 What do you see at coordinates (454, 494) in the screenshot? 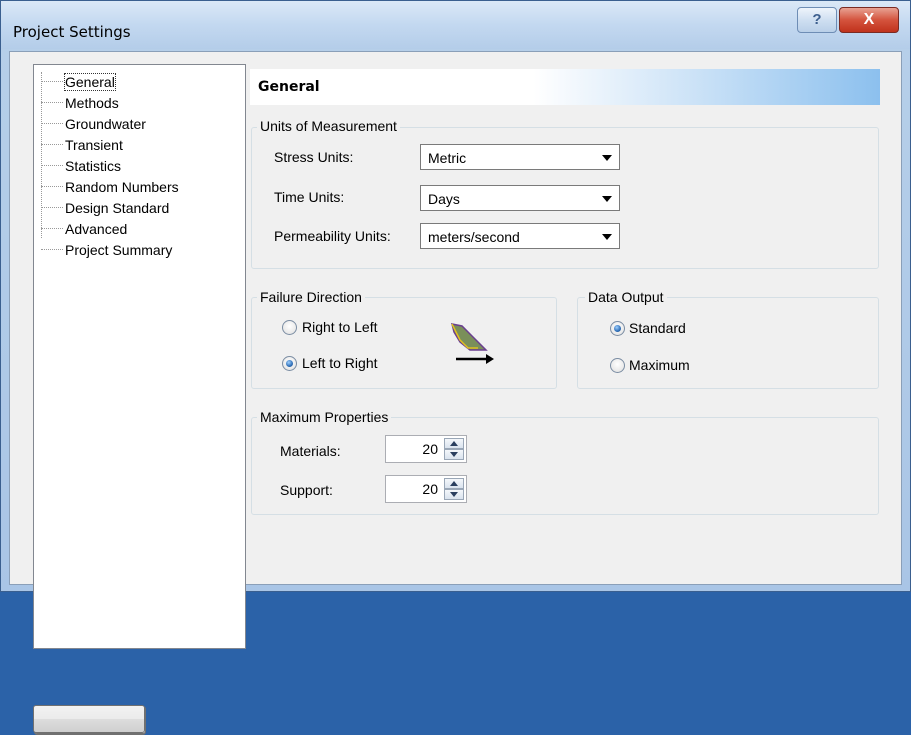
I see `support-decrement-button` at bounding box center [454, 494].